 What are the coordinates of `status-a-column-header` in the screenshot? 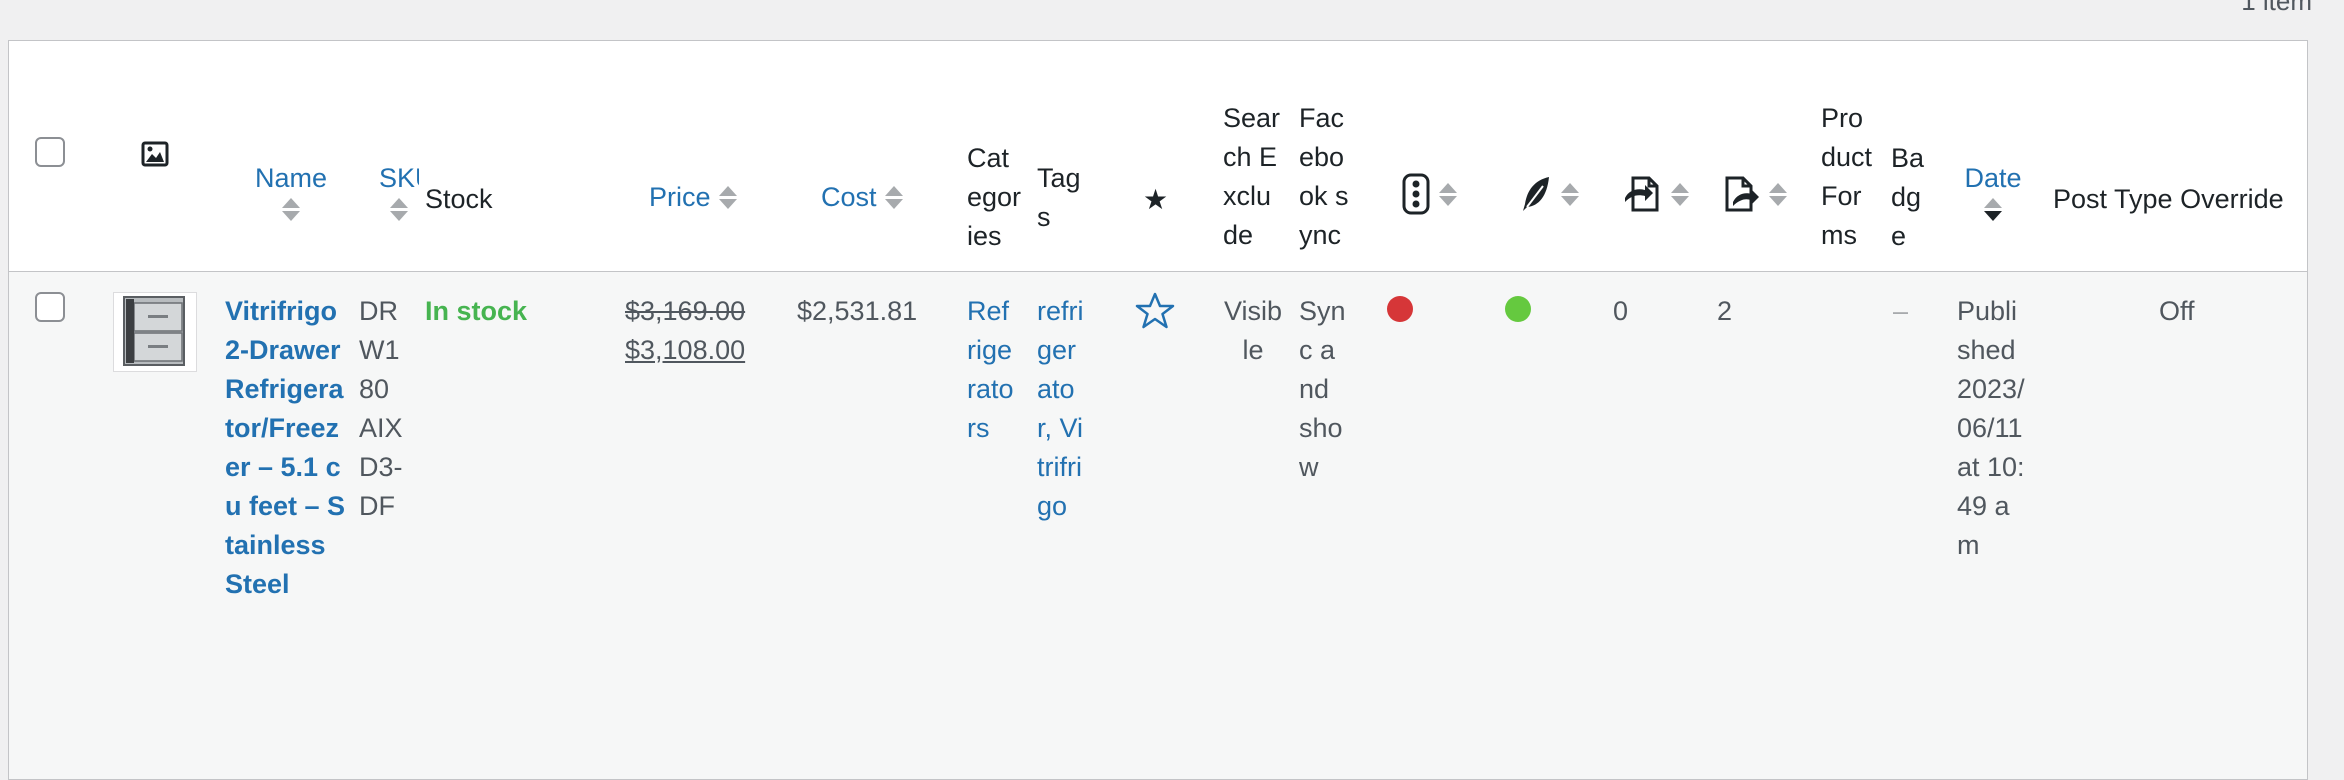 It's located at (1429, 194).